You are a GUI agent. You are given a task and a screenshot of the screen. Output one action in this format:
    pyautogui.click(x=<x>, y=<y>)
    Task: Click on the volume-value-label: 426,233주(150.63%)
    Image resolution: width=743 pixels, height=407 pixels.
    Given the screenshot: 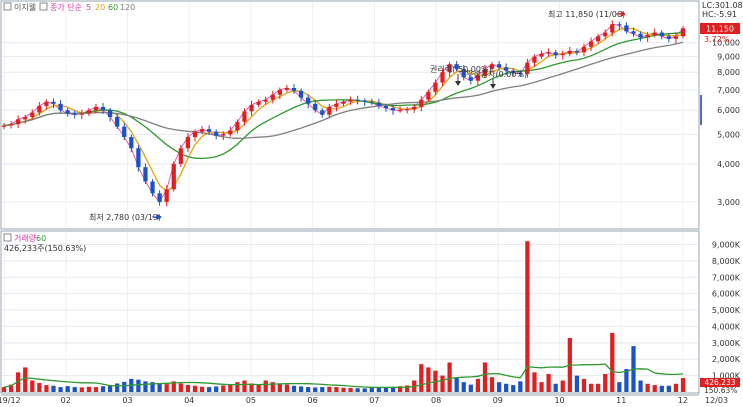 What is the action you would take?
    pyautogui.click(x=45, y=248)
    